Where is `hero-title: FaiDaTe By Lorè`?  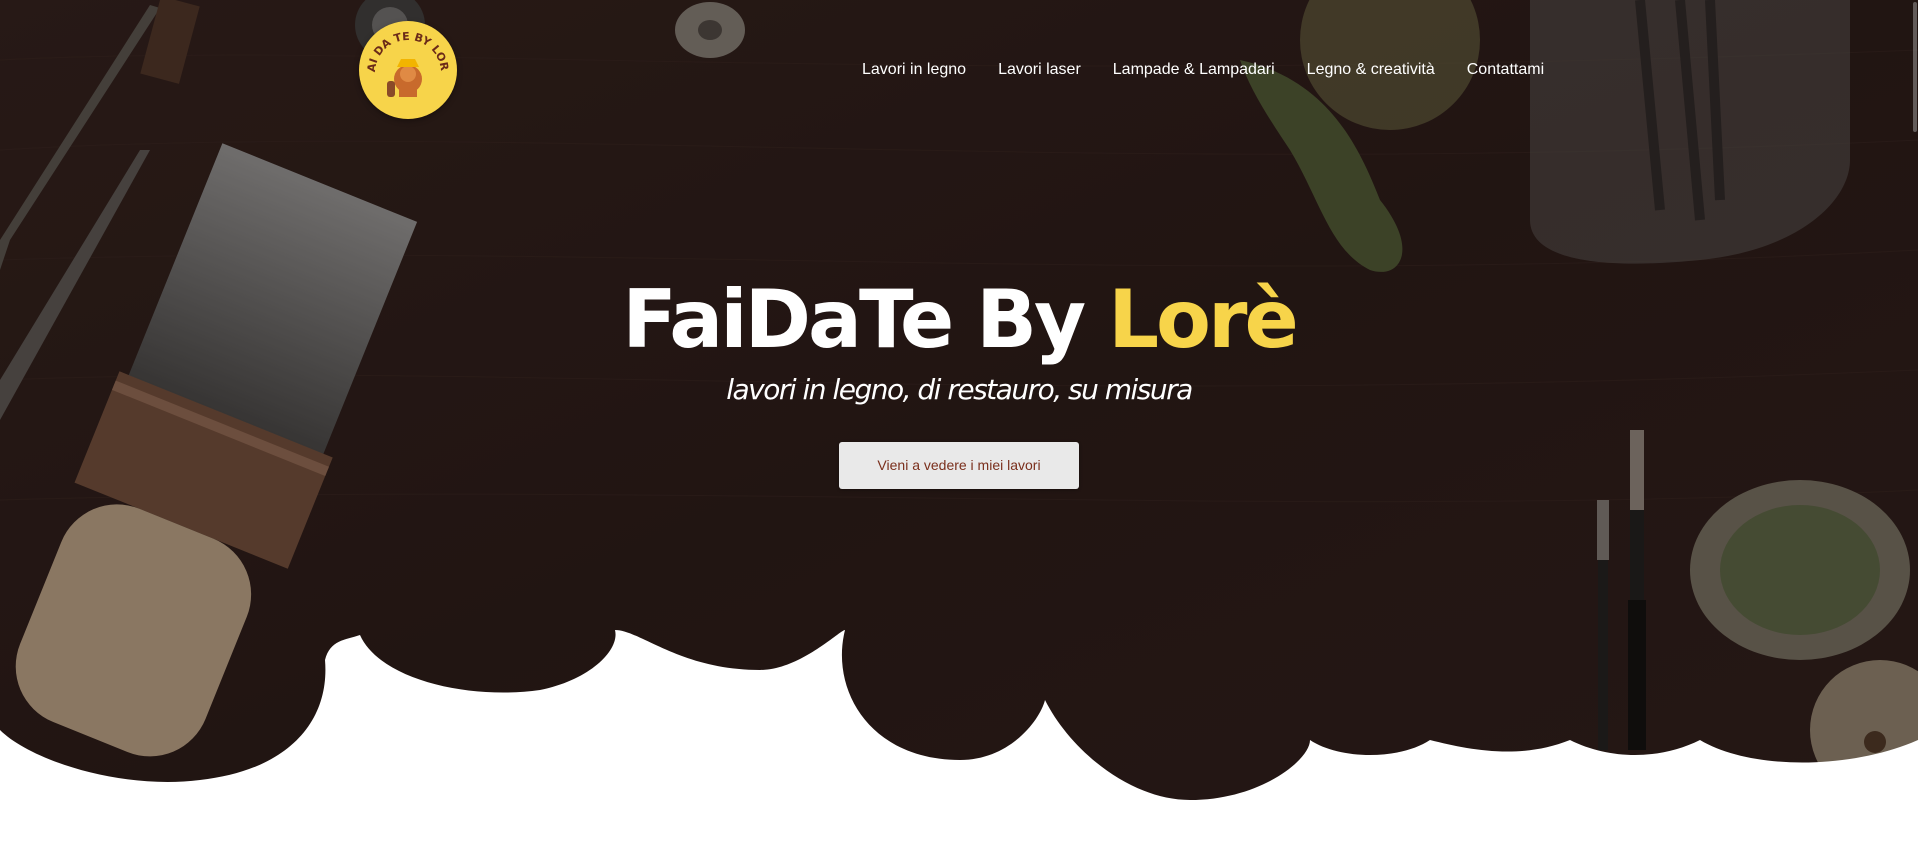 hero-title: FaiDaTe By Lorè is located at coordinates (959, 320).